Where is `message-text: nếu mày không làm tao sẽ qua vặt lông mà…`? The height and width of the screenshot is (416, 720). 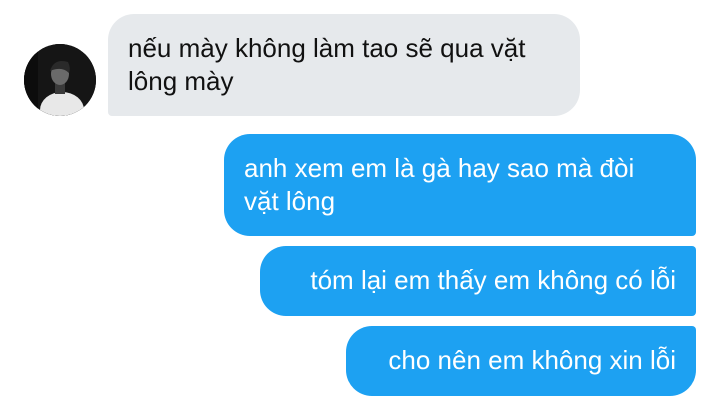
message-text: nếu mày không làm tao sẽ qua vặt lông mà… is located at coordinates (327, 64).